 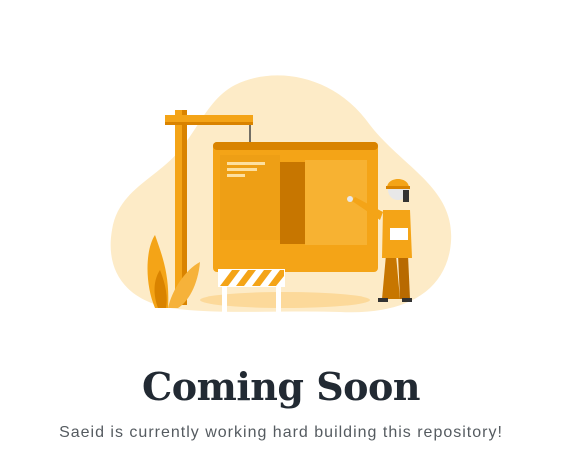 I want to click on billboard-icon, so click(x=295, y=207).